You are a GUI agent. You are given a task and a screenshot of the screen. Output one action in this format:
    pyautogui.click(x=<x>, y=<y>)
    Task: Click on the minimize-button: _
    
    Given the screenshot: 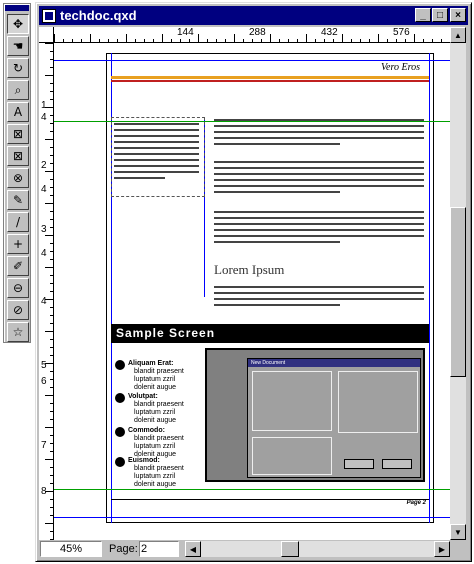 What is the action you would take?
    pyautogui.click(x=423, y=15)
    